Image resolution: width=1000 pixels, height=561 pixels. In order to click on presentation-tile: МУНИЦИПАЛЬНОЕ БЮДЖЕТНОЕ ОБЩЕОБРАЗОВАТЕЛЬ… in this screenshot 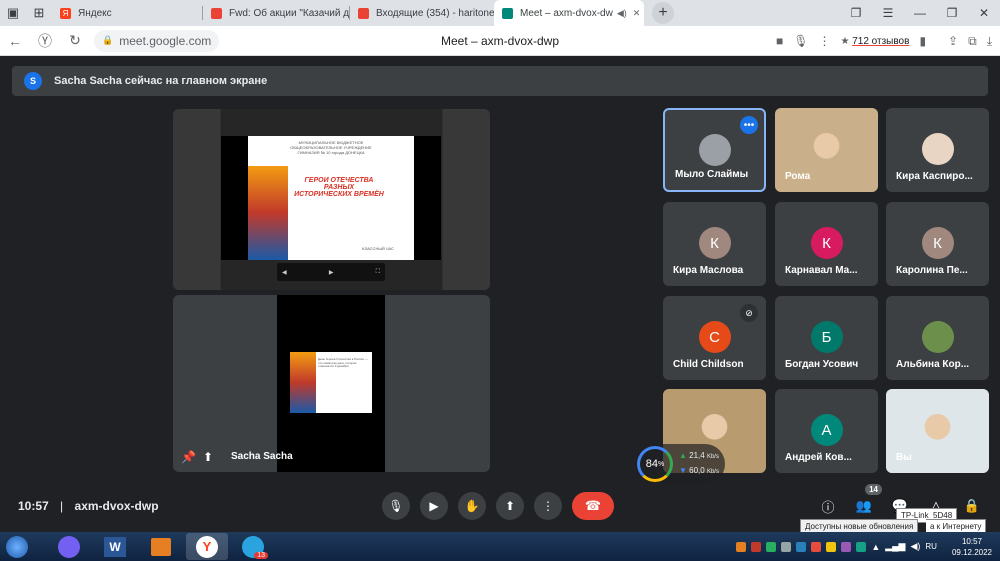, I will do `click(331, 199)`.